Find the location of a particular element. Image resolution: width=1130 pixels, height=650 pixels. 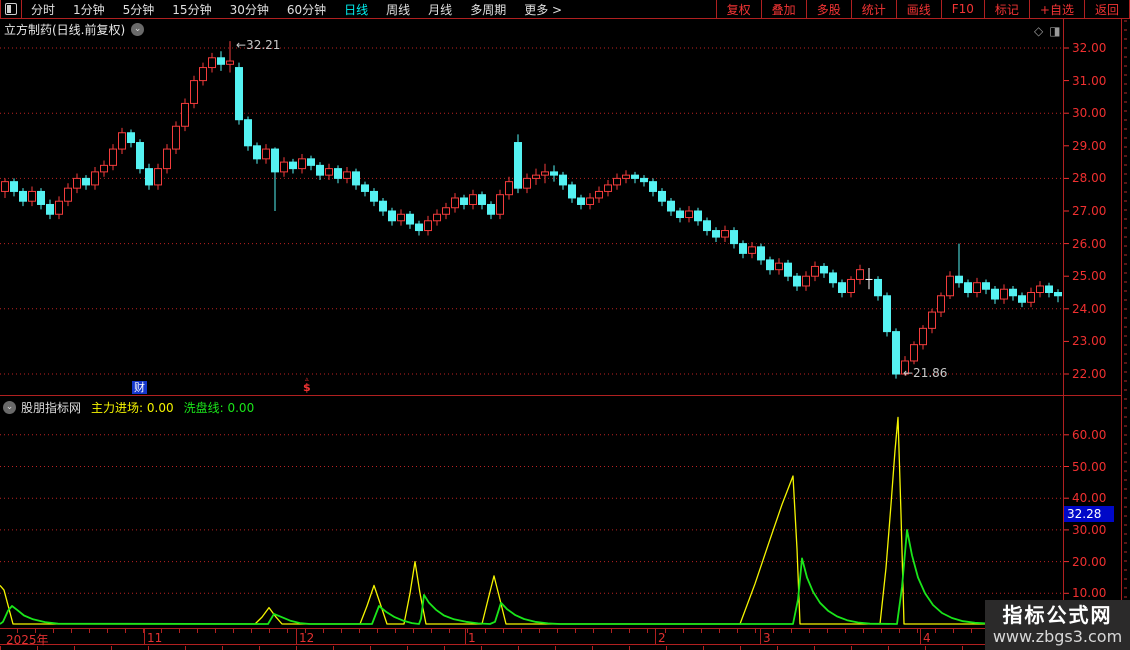

right-tool-strip is located at coordinates (1126, 325).